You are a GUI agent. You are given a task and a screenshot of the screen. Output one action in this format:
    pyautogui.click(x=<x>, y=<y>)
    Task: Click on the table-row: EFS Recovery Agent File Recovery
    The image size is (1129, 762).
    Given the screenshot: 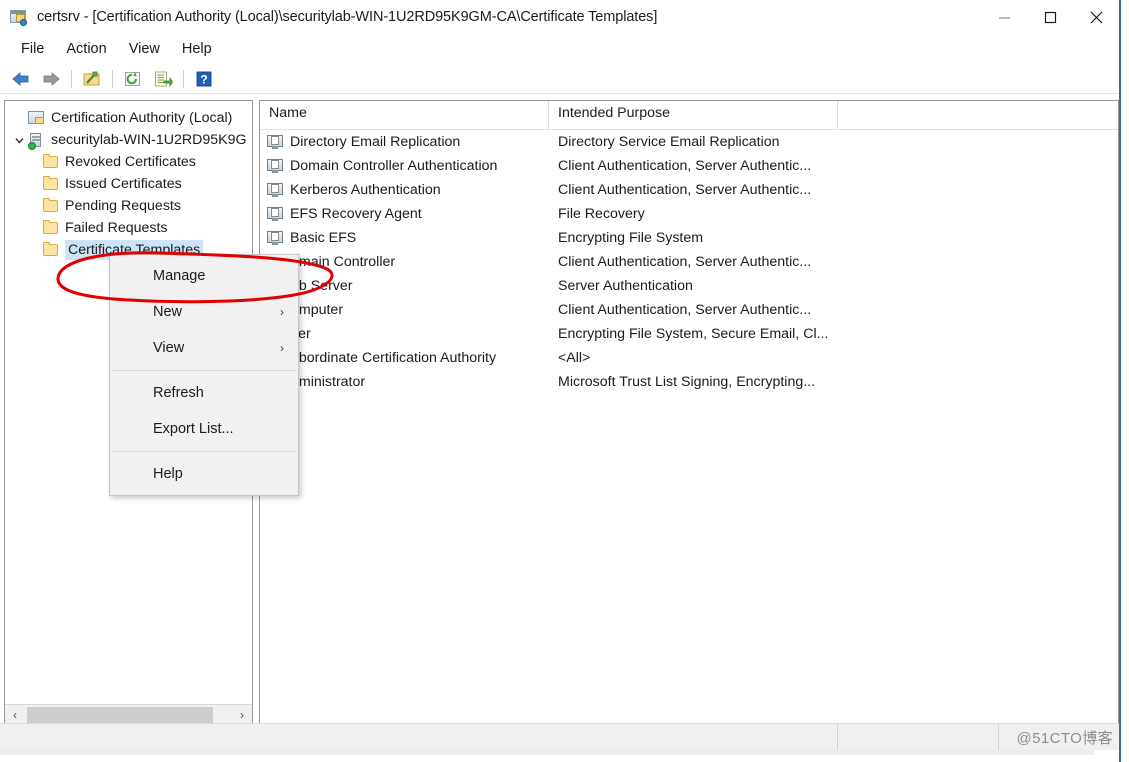 What is the action you would take?
    pyautogui.click(x=689, y=214)
    